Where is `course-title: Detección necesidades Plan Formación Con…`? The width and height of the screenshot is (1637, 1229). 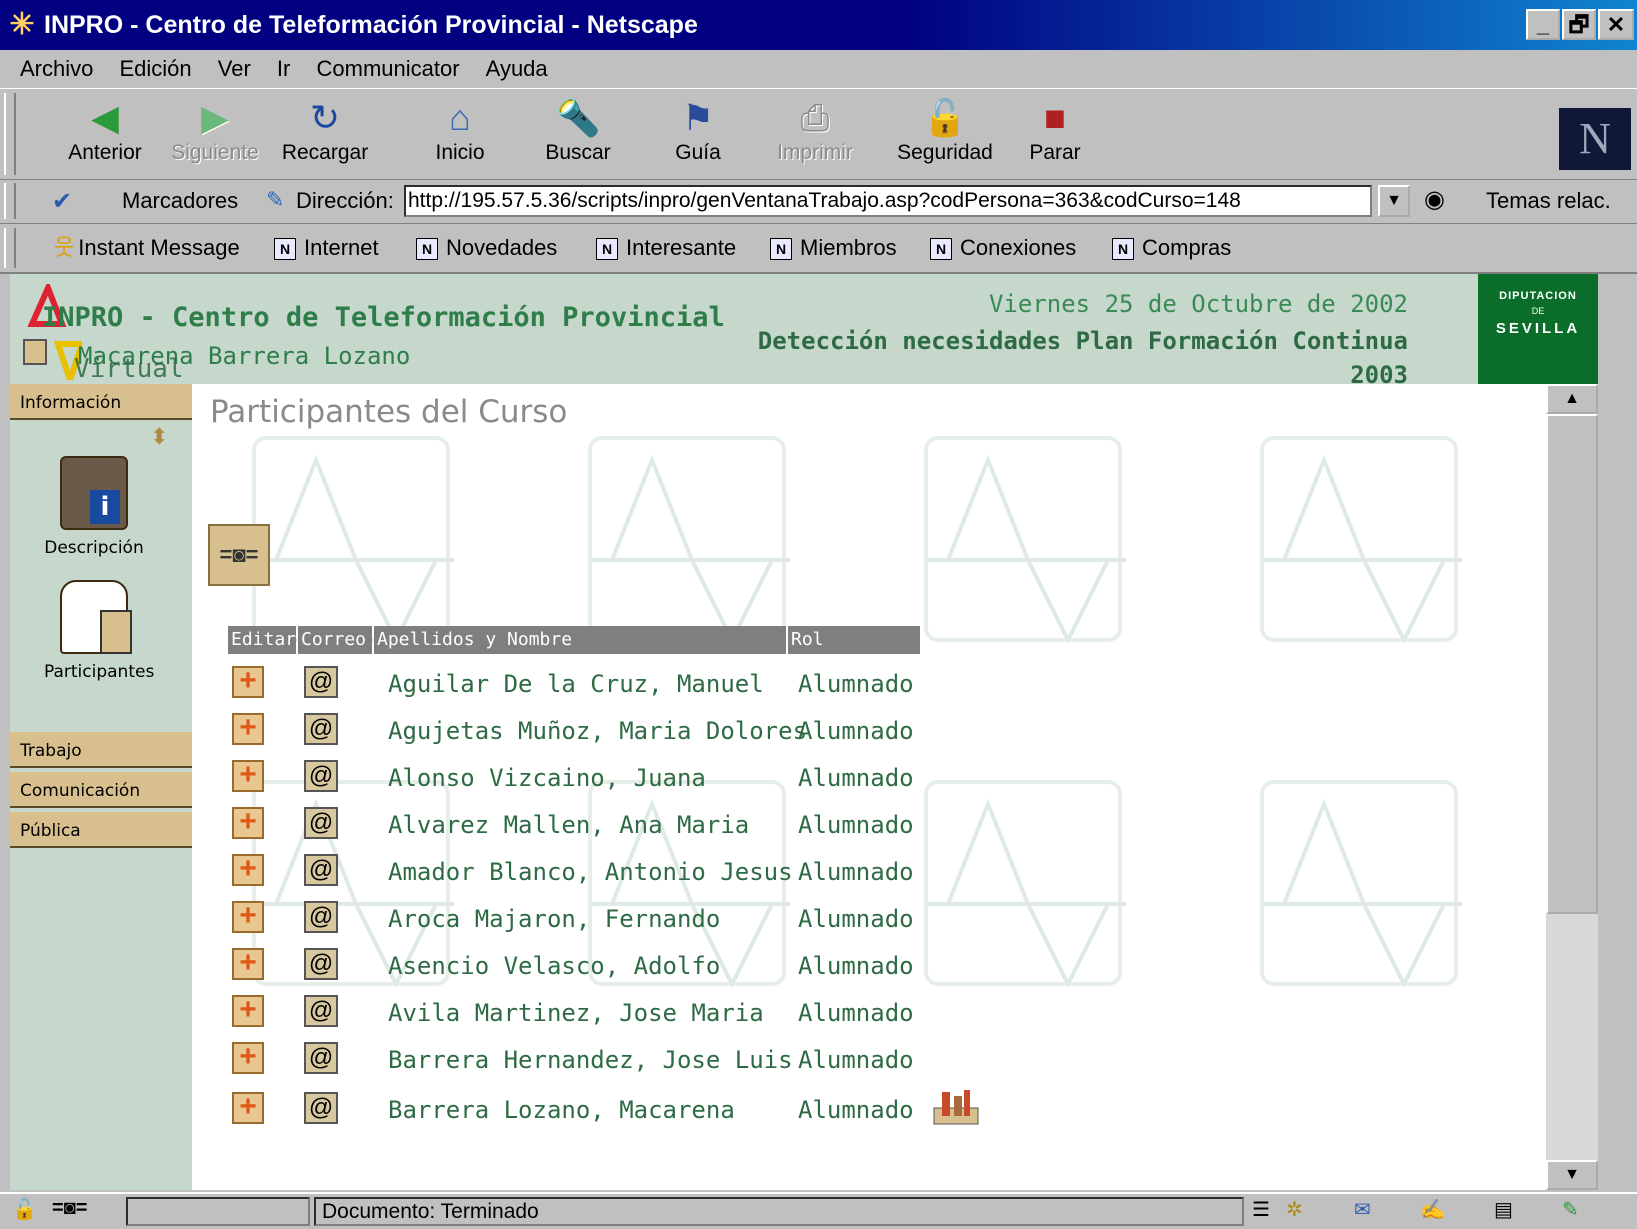 course-title: Detección necesidades Plan Formación Con… is located at coordinates (1028, 358).